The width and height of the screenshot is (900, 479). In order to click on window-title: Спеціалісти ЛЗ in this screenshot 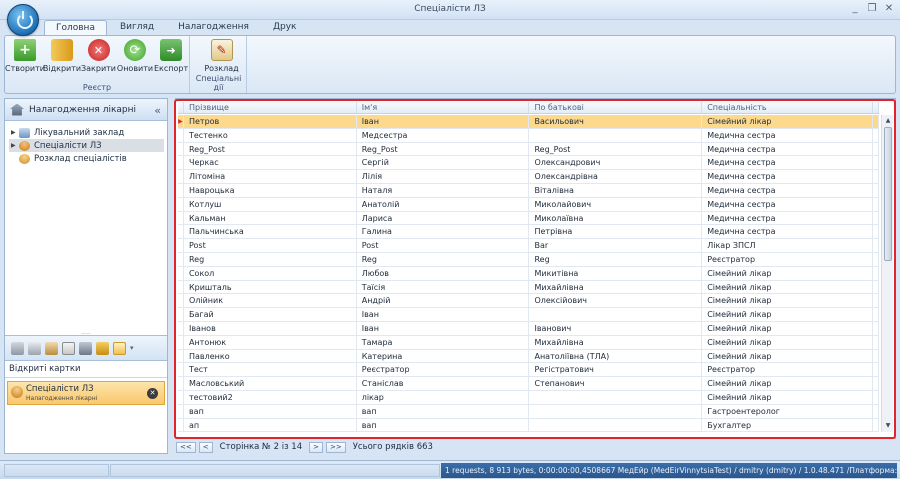, I will do `click(450, 9)`.